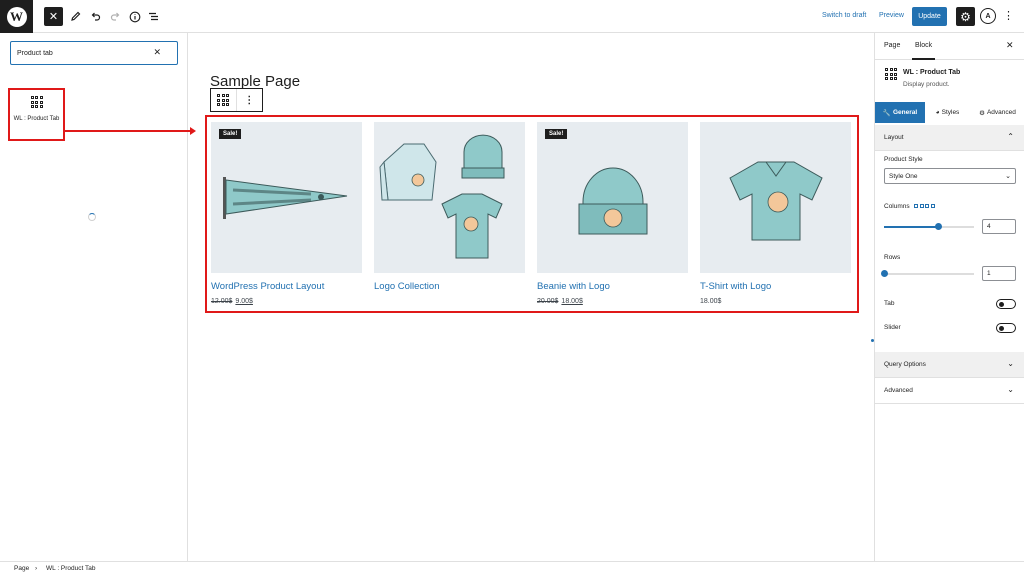 This screenshot has width=1024, height=575. What do you see at coordinates (286, 286) in the screenshot?
I see `product-name: WordPress Product Layout` at bounding box center [286, 286].